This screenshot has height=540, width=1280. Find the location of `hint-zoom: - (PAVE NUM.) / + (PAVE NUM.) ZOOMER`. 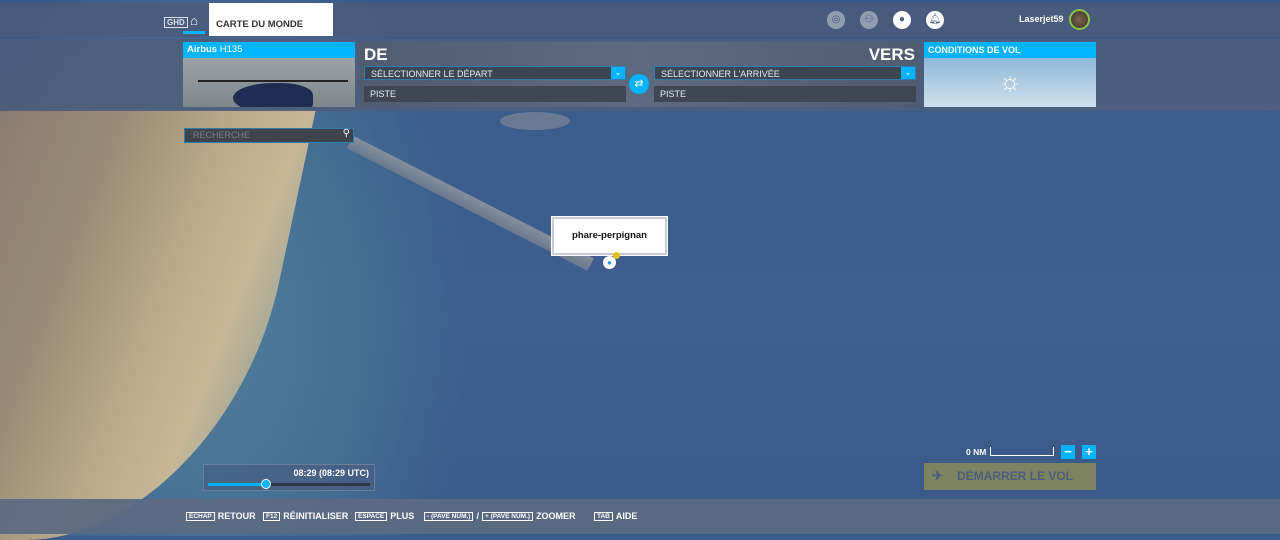

hint-zoom: - (PAVE NUM.) / + (PAVE NUM.) ZOOMER is located at coordinates (500, 516).